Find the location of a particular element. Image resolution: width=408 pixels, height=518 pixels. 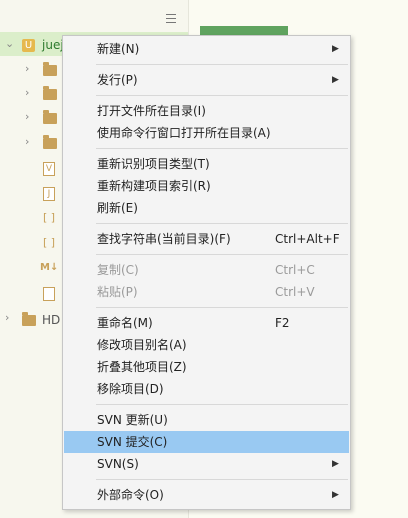

menu-label: 修改项目别名(A) is located at coordinates (142, 345).